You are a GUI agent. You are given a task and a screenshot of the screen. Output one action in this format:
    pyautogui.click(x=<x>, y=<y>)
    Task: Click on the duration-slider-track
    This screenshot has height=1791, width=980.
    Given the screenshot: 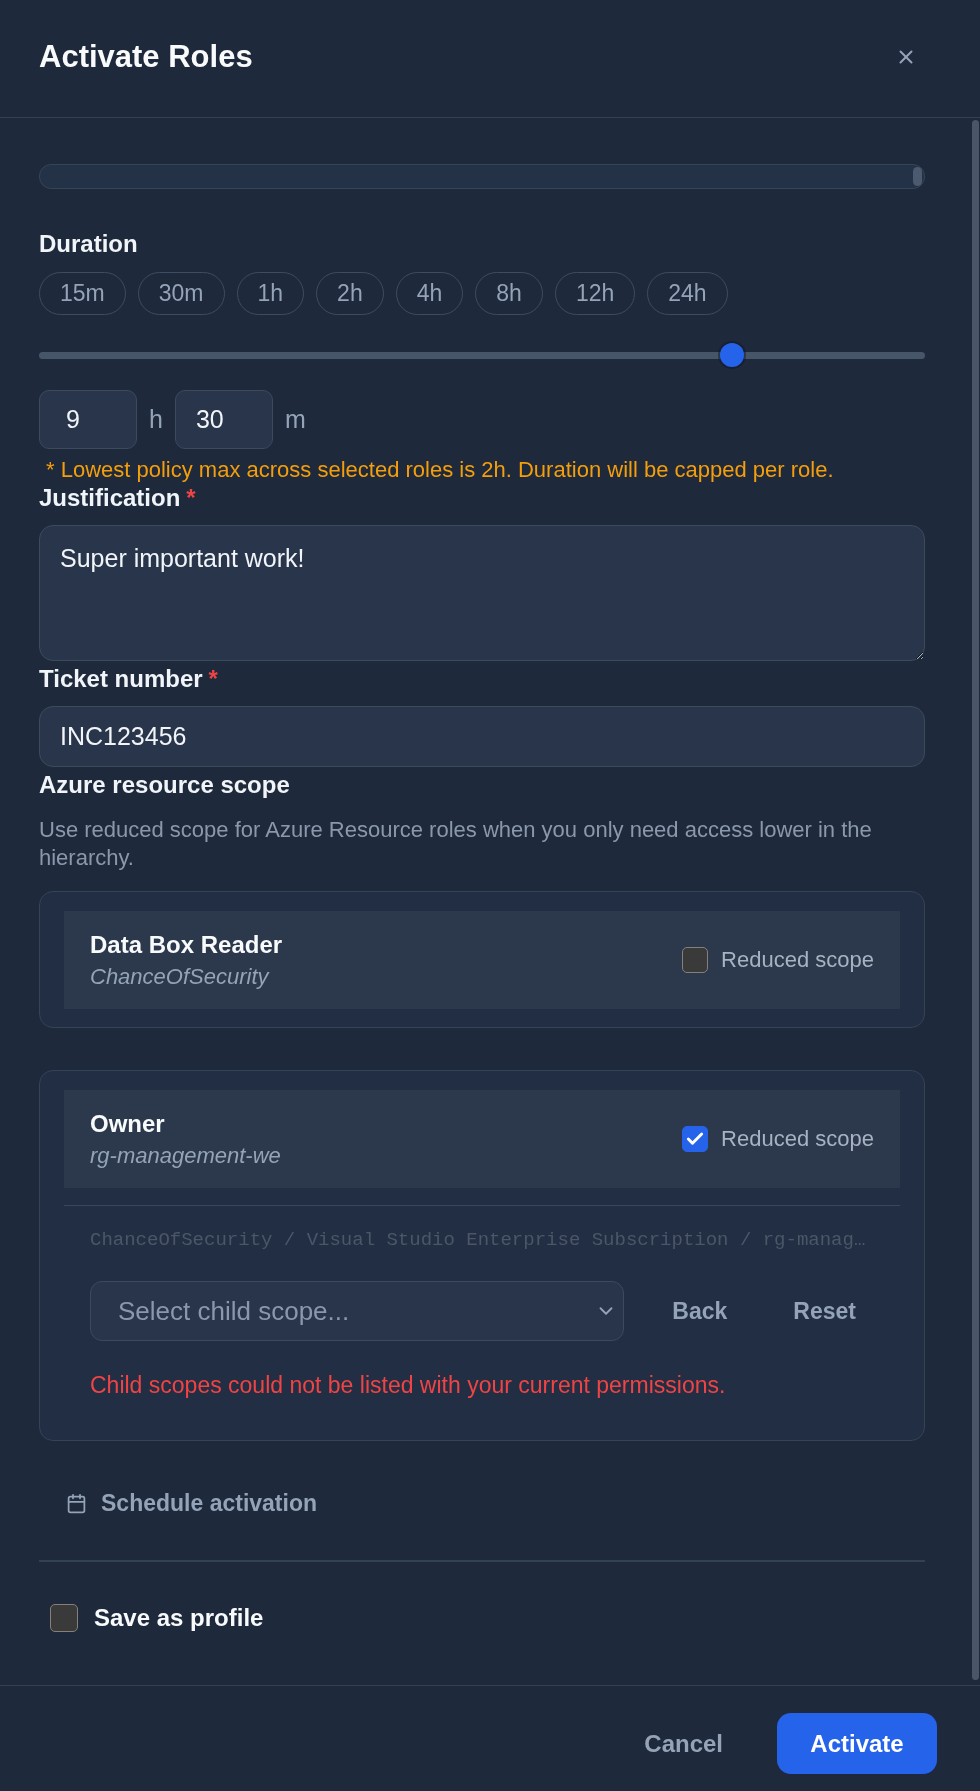 What is the action you would take?
    pyautogui.click(x=482, y=355)
    